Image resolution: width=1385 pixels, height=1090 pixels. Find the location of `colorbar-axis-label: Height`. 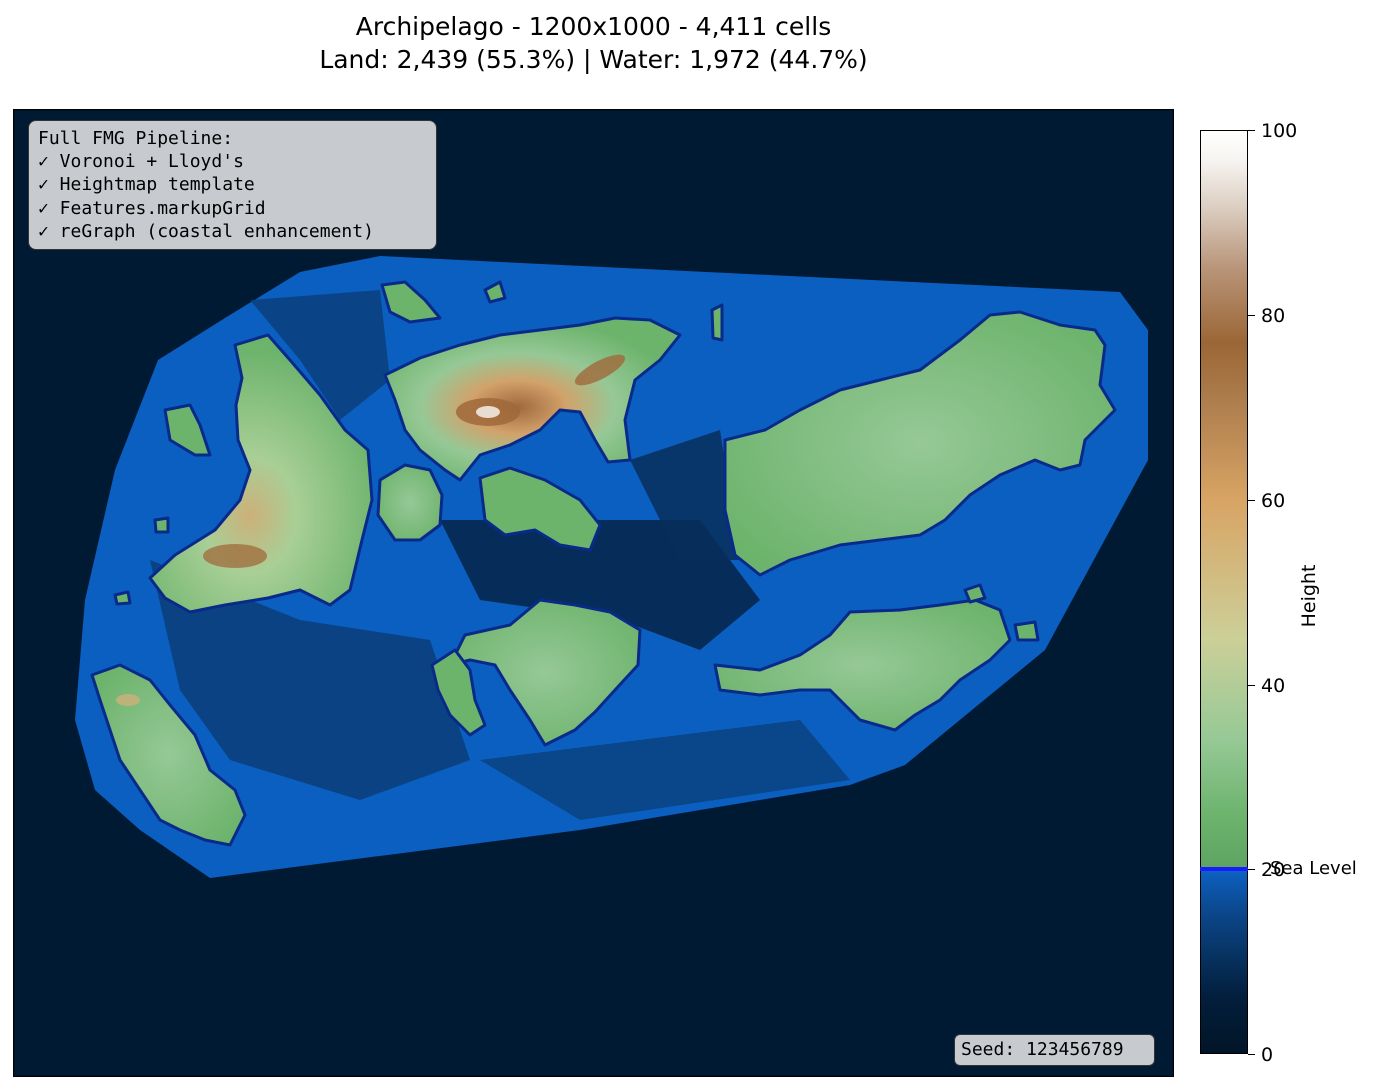

colorbar-axis-label: Height is located at coordinates (1309, 596).